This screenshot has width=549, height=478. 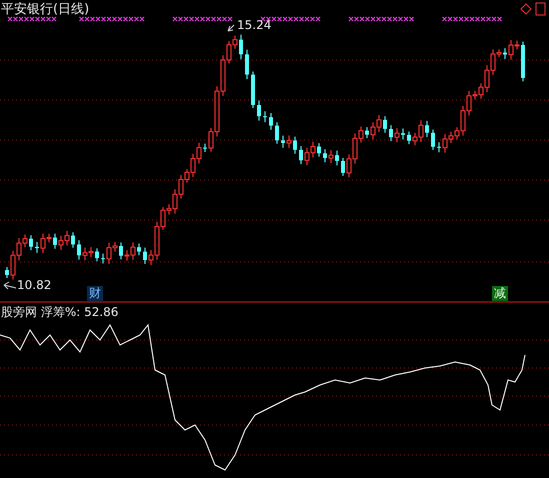 What do you see at coordinates (59, 312) in the screenshot?
I see `indicator-label: 股旁网 浮筹%: 52.86` at bounding box center [59, 312].